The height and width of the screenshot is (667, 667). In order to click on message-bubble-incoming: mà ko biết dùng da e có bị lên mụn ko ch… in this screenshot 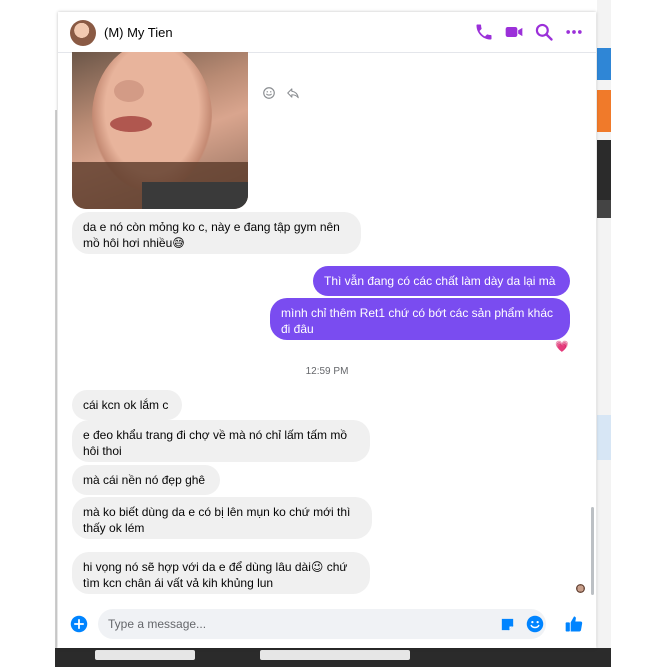, I will do `click(222, 518)`.